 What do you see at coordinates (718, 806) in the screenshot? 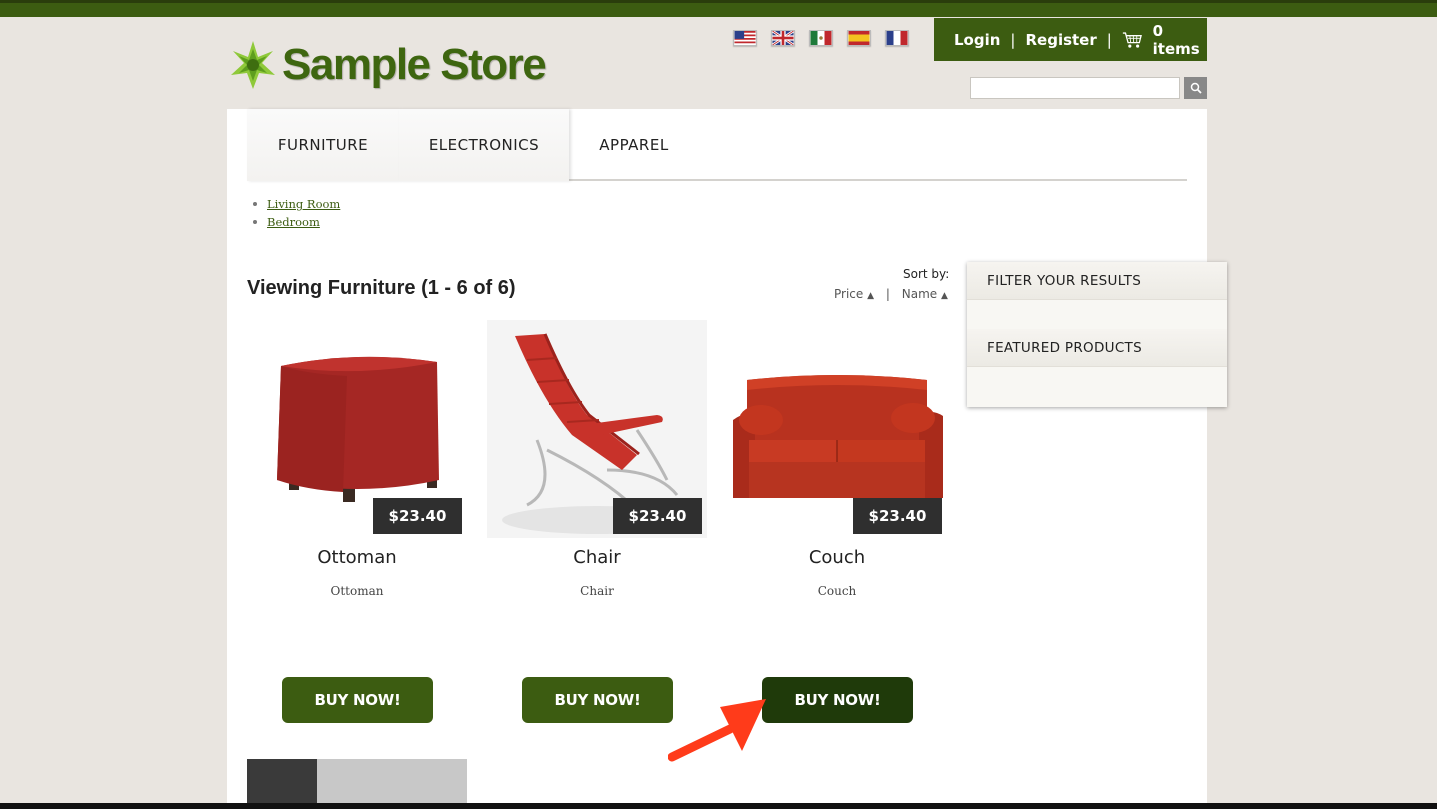
I see `bottom-edge` at bounding box center [718, 806].